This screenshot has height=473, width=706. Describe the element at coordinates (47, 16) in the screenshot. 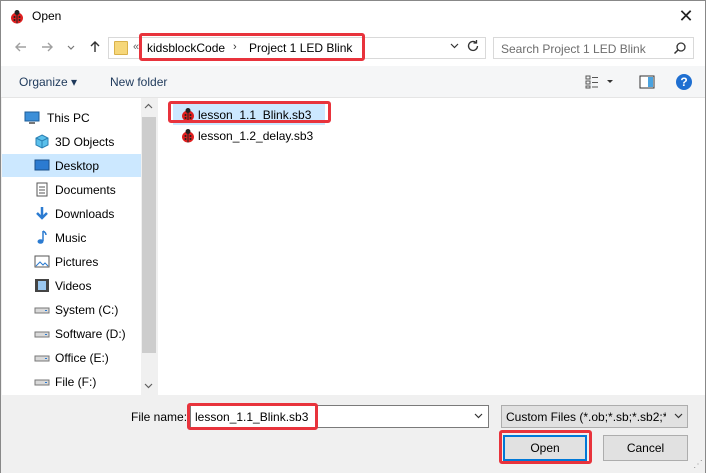

I see `window-title: Open` at that location.